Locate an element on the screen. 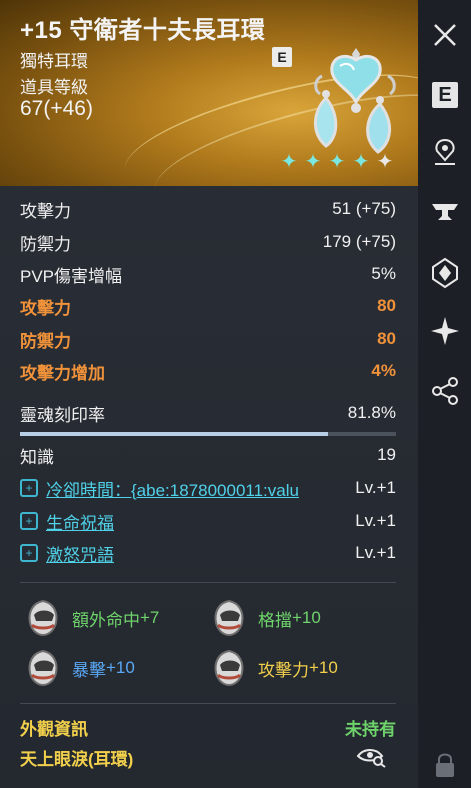 Image resolution: width=471 pixels, height=788 pixels. soul-engrave-bar is located at coordinates (208, 434).